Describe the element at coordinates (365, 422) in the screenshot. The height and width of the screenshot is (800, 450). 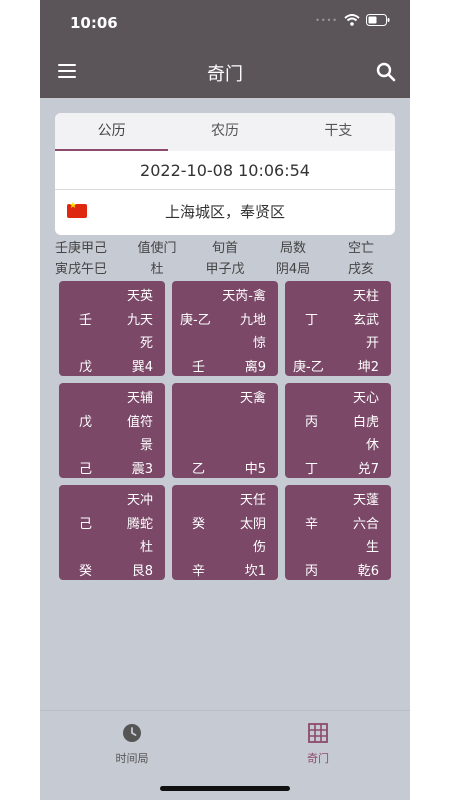
I see `palace-god: 白虎` at that location.